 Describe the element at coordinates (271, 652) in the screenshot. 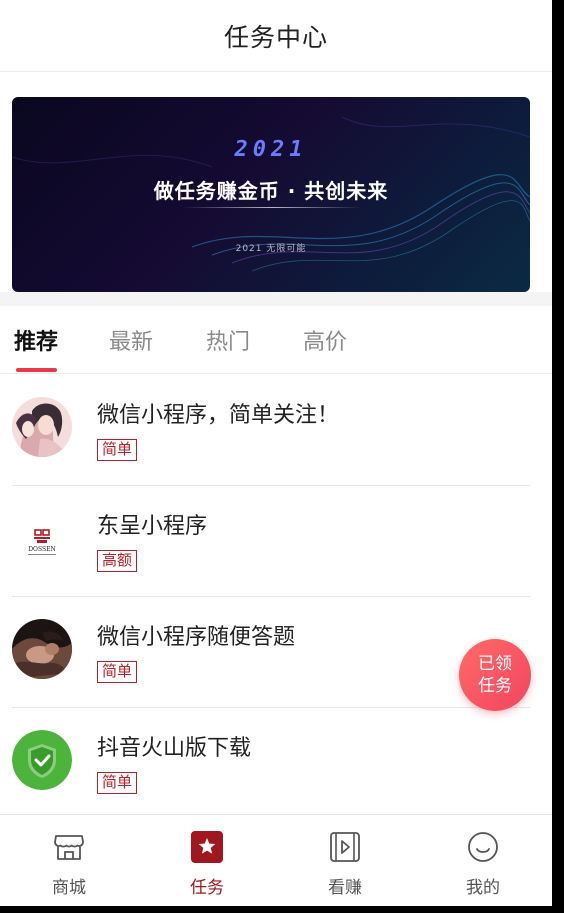

I see `task-item: 微信小程序随便答题 简单` at that location.